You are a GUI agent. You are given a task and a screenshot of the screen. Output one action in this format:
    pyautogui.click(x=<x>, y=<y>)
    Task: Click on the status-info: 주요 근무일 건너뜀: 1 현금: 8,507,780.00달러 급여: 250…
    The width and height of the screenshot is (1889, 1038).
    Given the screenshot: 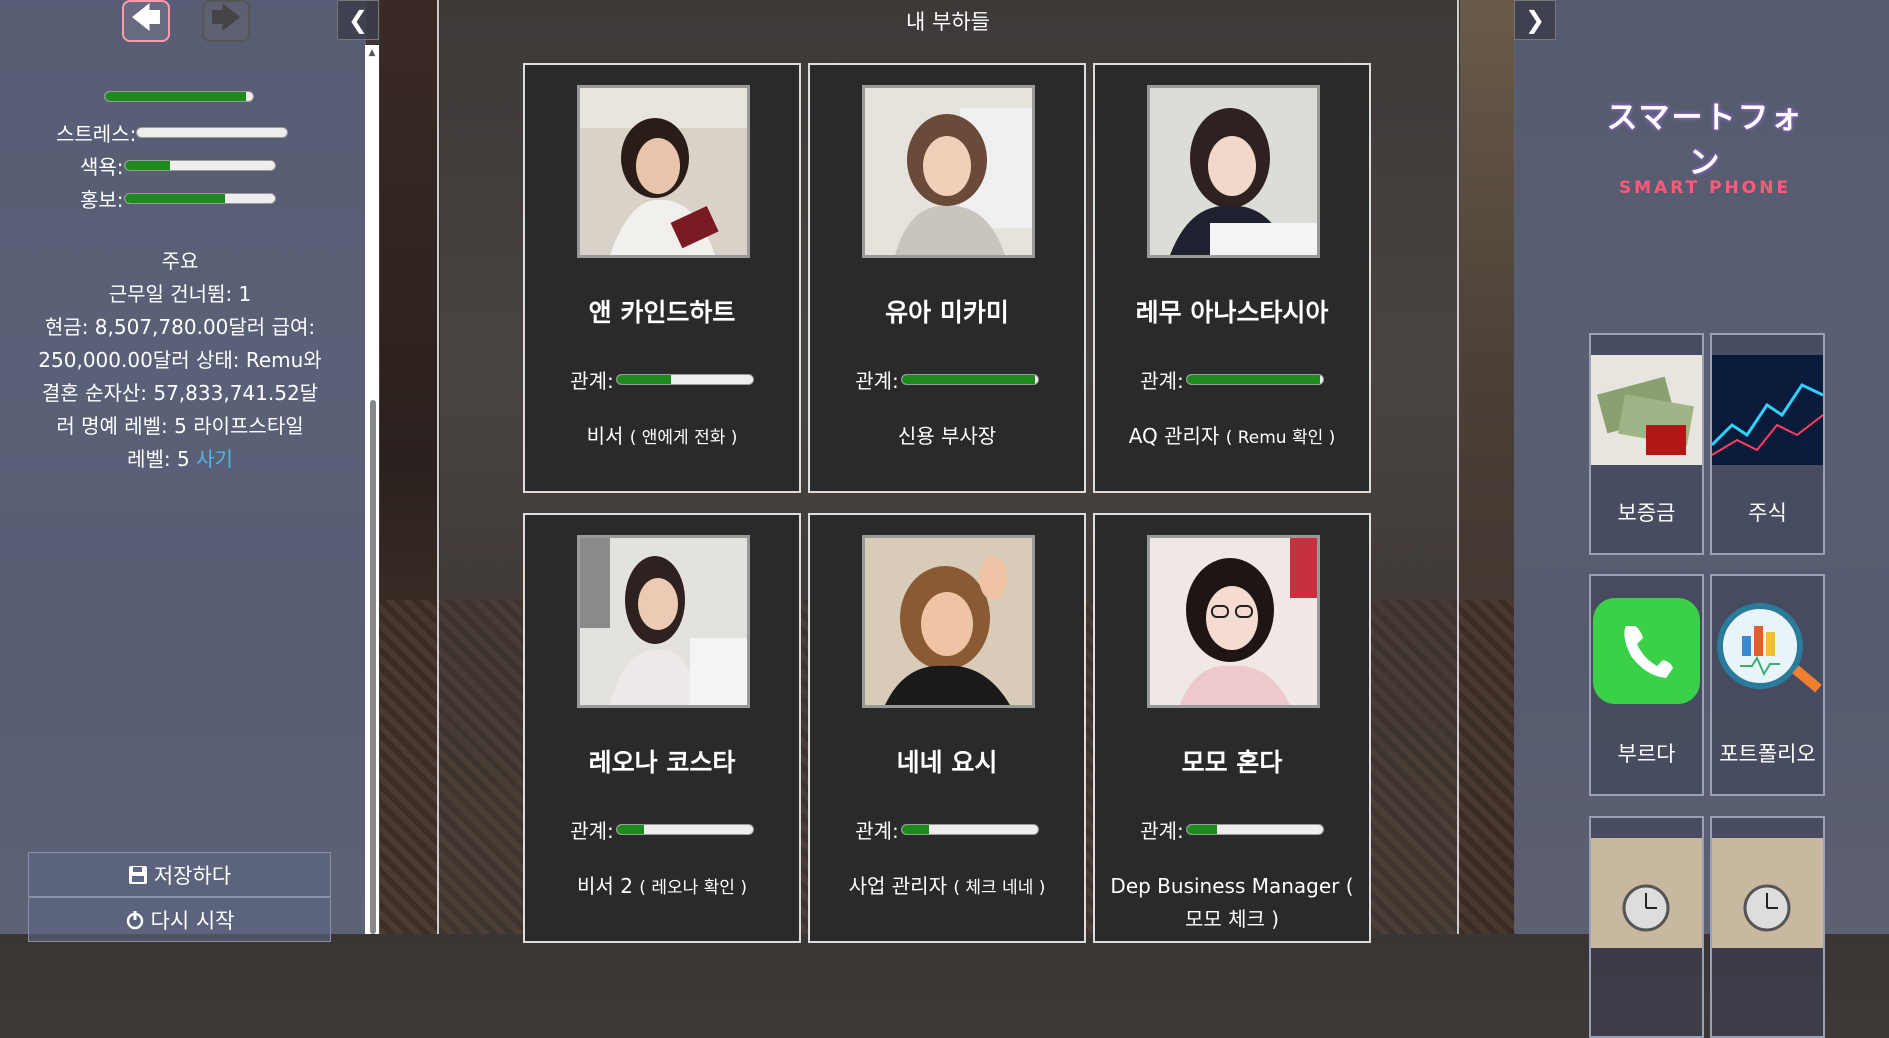 What is the action you would take?
    pyautogui.click(x=180, y=360)
    